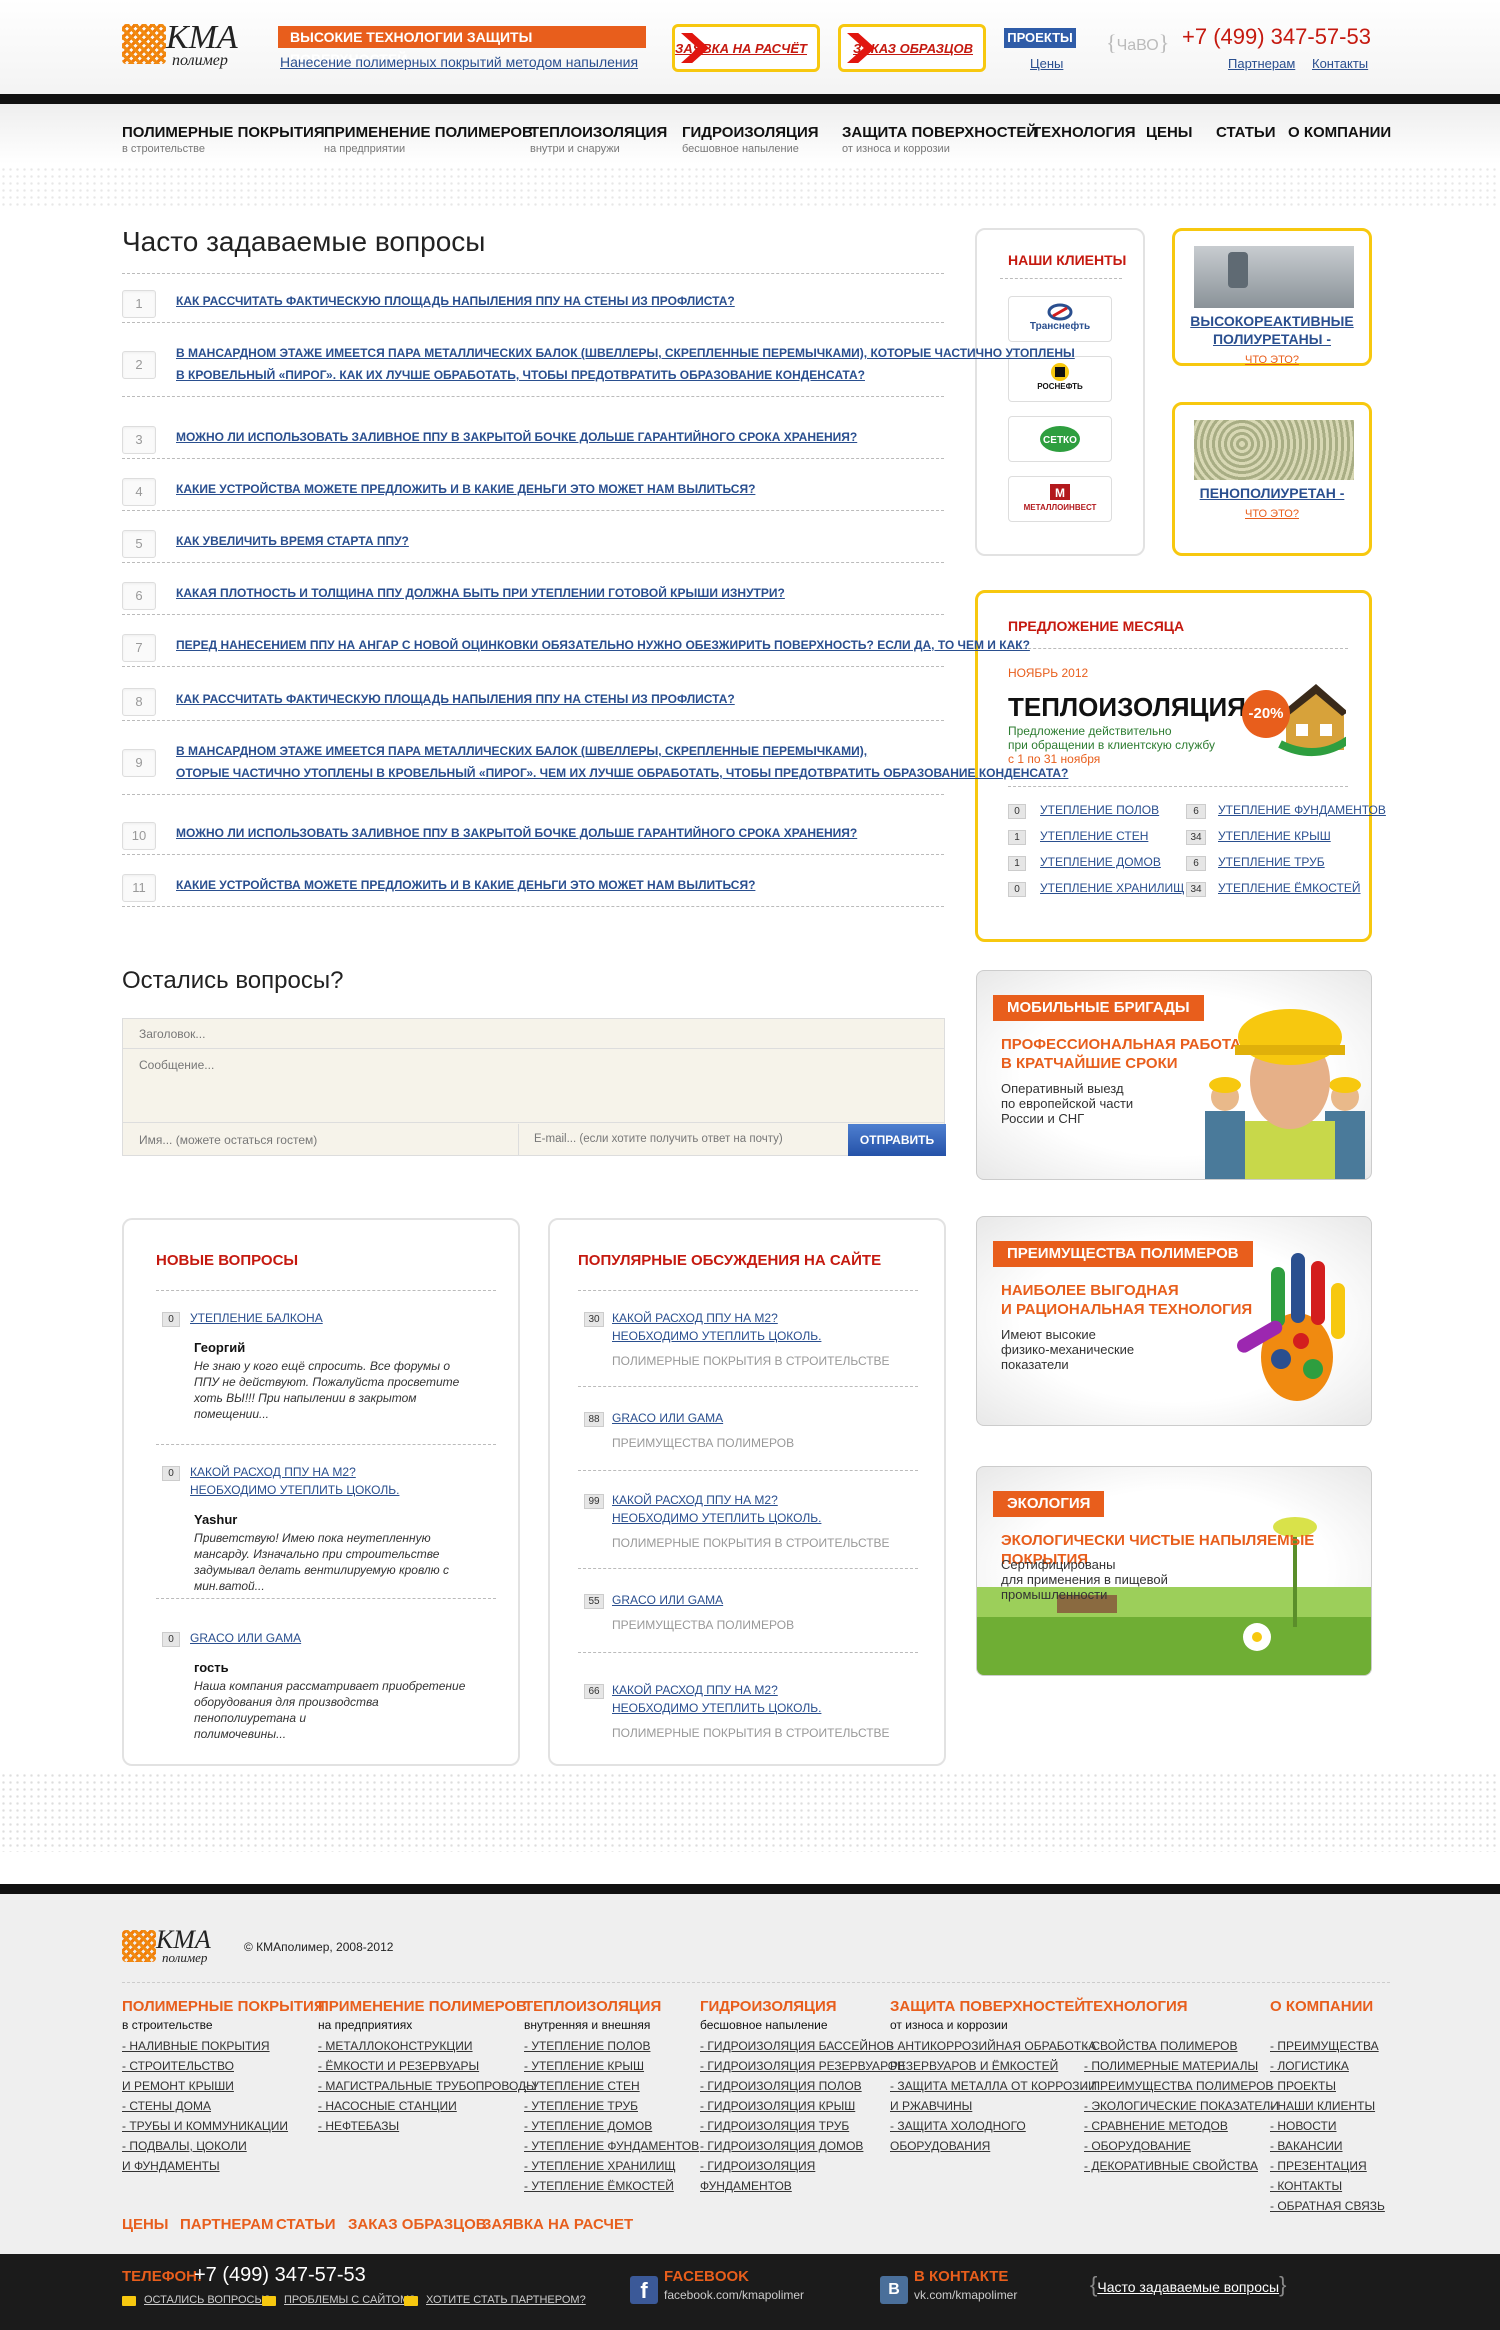 This screenshot has width=1500, height=2330. What do you see at coordinates (428, 139) in the screenshot?
I see `nav-item-polymers: ПРИМЕНЕНИЕ ПОЛИМЕРОВ на предприятии` at bounding box center [428, 139].